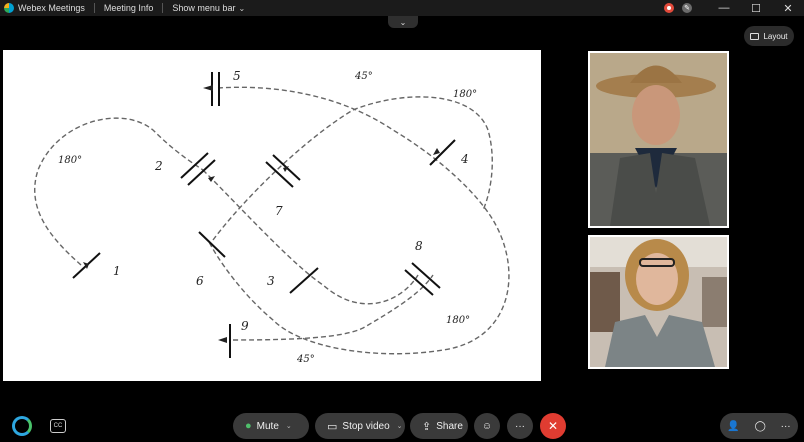  I want to click on show-menu-bar-button: Show menu bar ⌄, so click(208, 8).